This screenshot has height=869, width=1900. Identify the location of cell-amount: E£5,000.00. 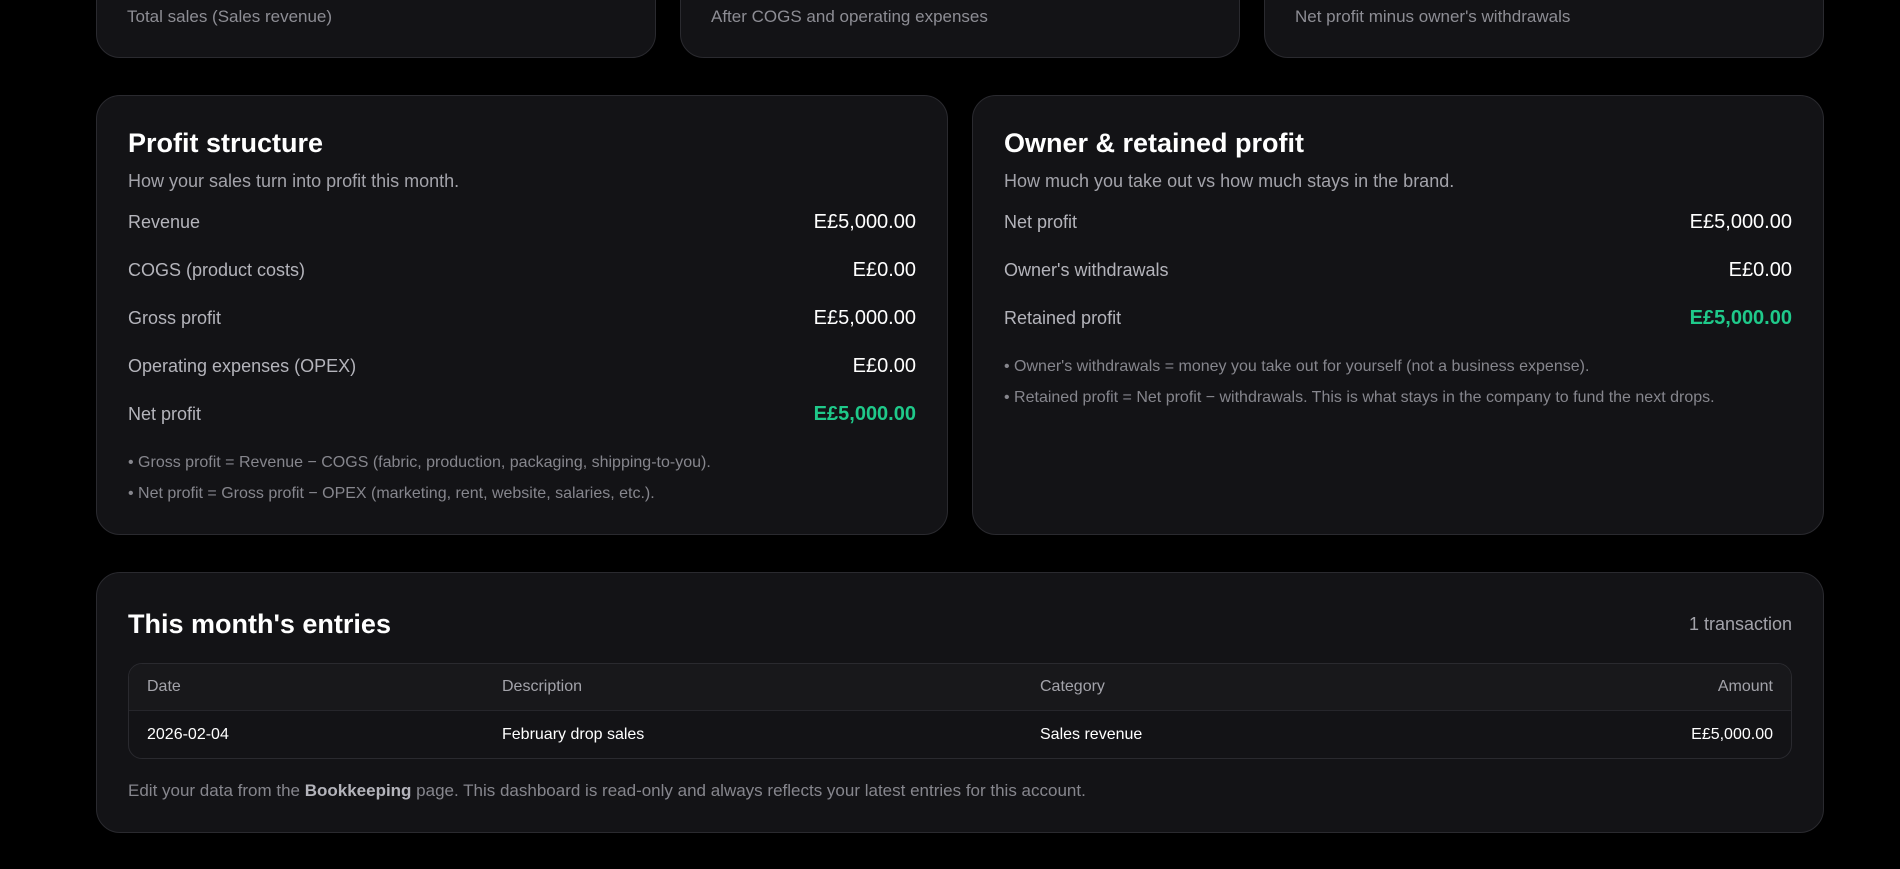
(1732, 734).